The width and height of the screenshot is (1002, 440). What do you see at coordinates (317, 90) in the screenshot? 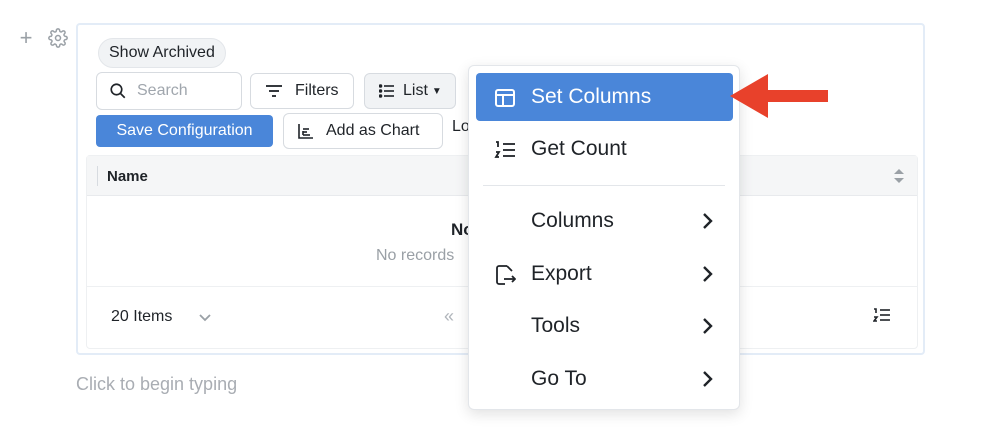
I see `filters-label: Filters` at bounding box center [317, 90].